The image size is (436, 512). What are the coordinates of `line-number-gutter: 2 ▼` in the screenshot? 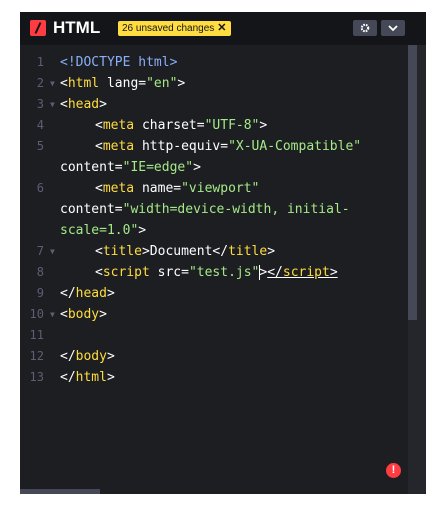 It's located at (40, 83).